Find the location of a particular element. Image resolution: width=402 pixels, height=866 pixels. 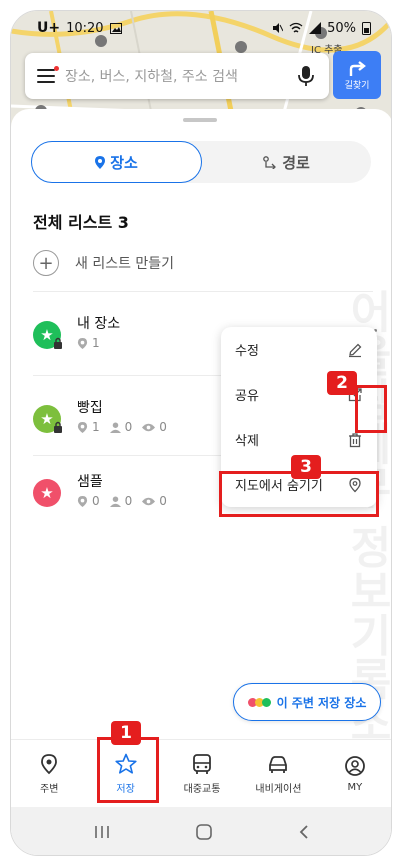

turn-arrow-icon is located at coordinates (357, 68).